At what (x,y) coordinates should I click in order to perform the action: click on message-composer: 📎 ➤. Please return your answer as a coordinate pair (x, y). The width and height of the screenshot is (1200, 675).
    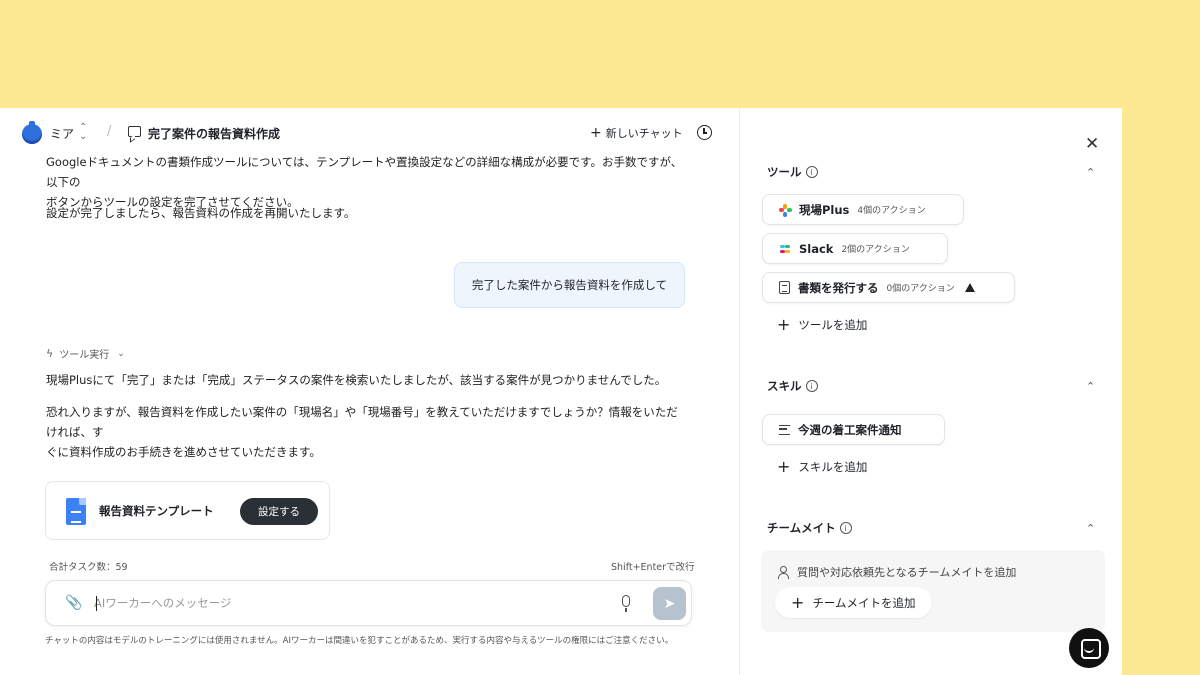
    Looking at the image, I should click on (368, 603).